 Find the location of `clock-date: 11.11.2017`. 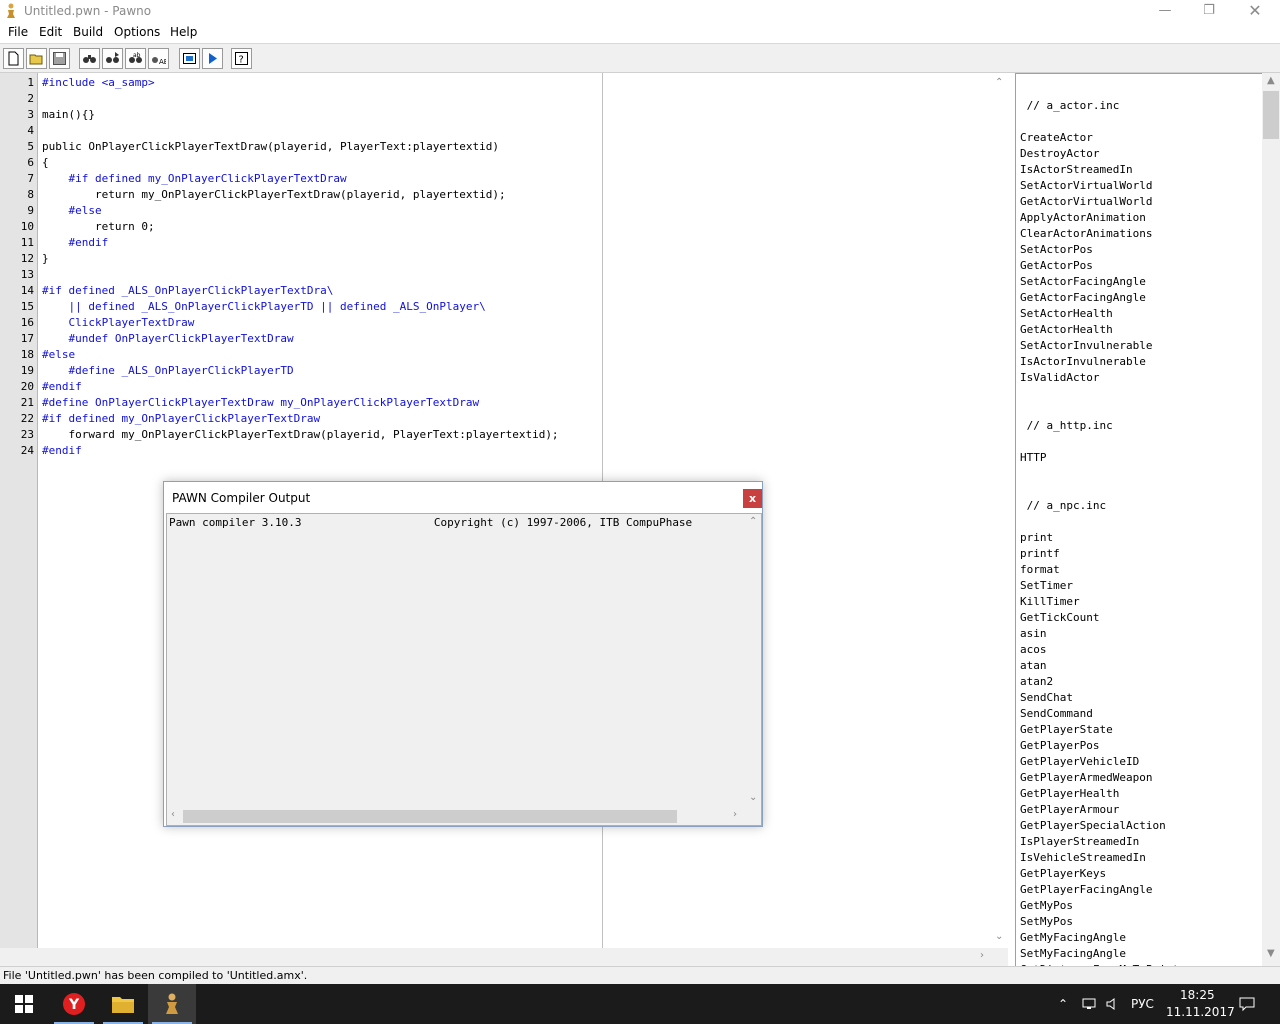

clock-date: 11.11.2017 is located at coordinates (1200, 1012).